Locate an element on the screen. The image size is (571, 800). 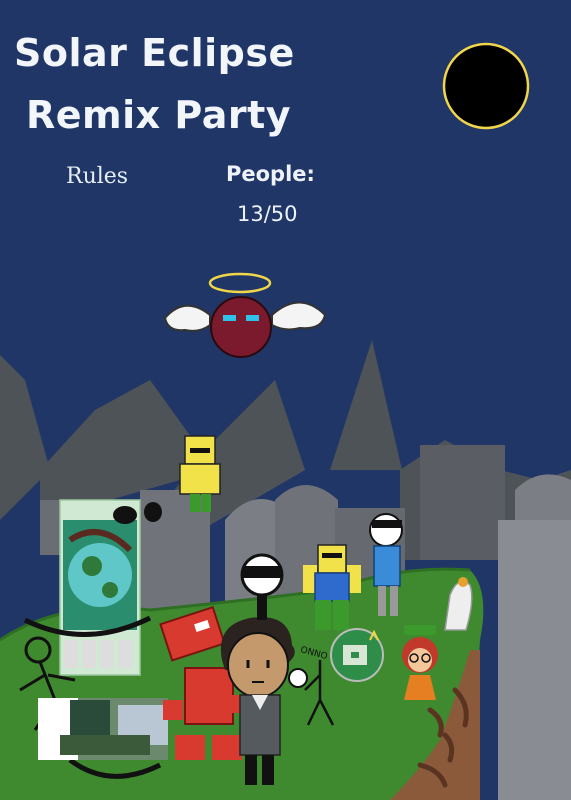
people-count: 13/50 is located at coordinates (267, 214).